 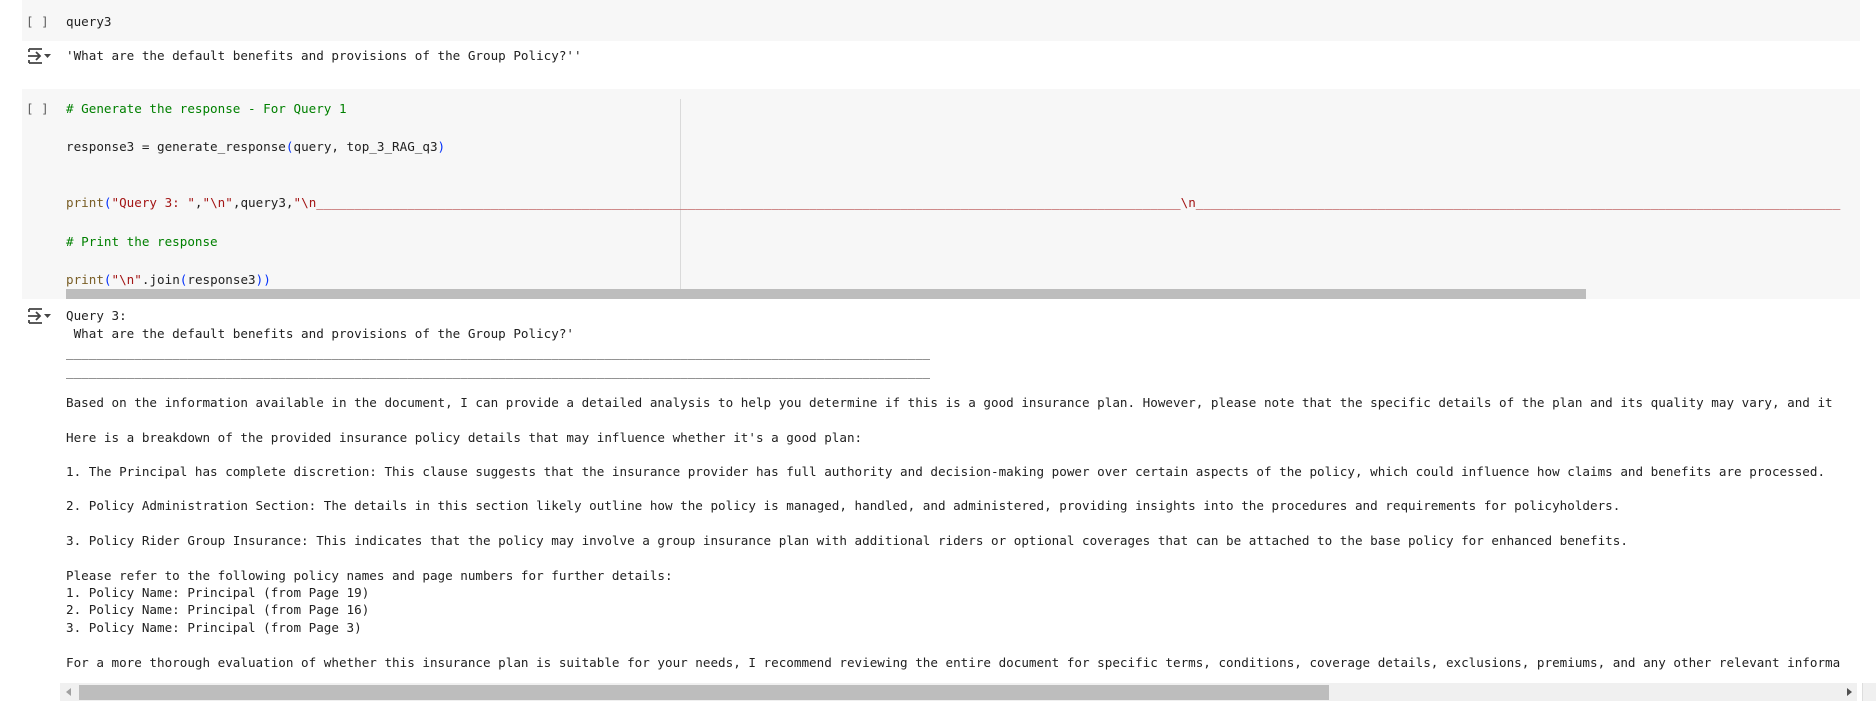 I want to click on code-token: ), so click(x=441, y=146).